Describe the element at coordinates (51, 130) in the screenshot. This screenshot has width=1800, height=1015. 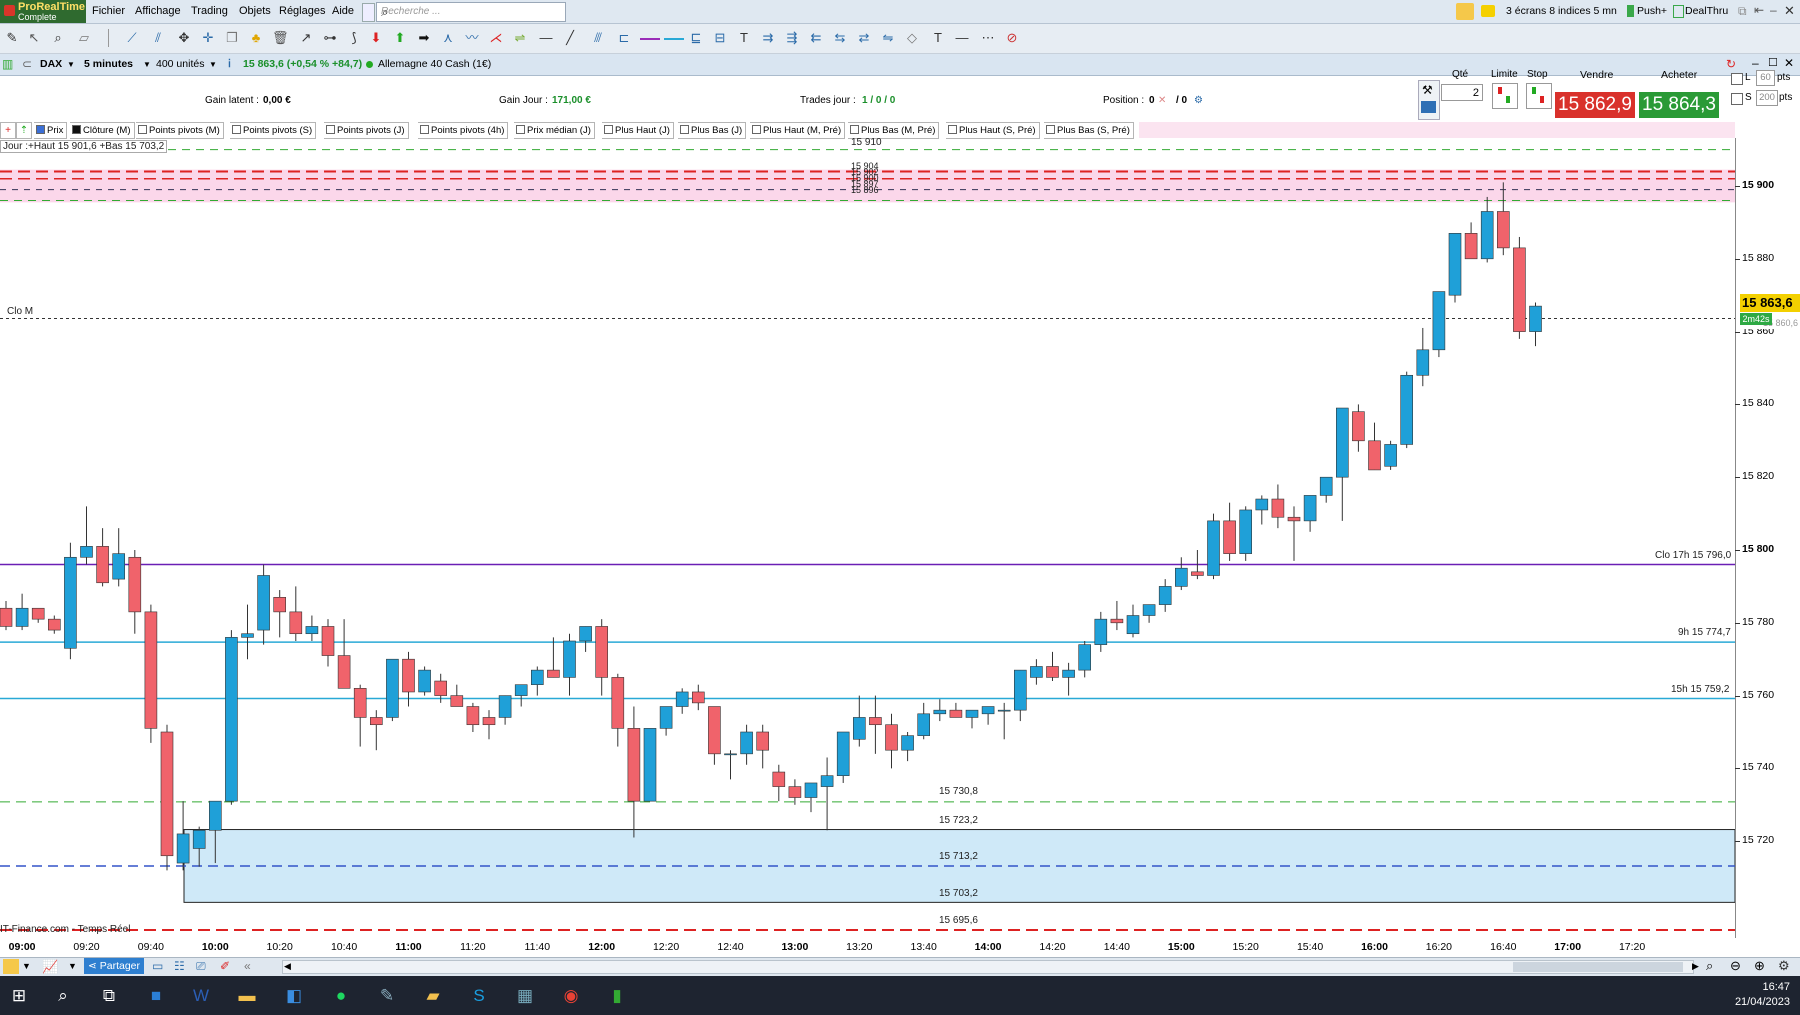
I see `indicator-tab-0: Prix` at that location.